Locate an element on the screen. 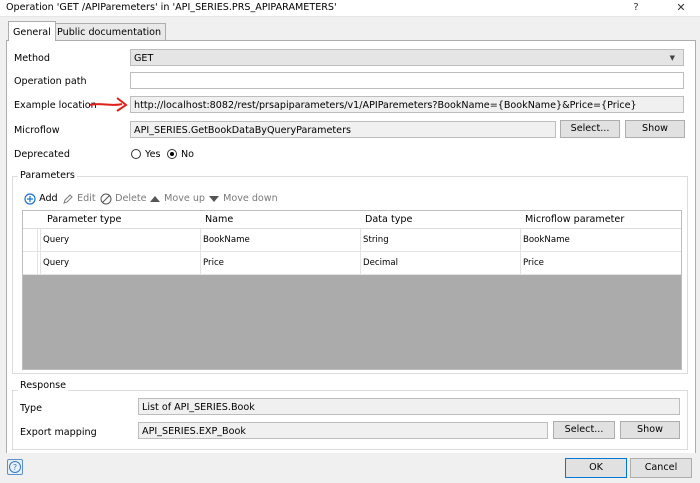 The height and width of the screenshot is (483, 700). delete-label: Delete is located at coordinates (131, 198).